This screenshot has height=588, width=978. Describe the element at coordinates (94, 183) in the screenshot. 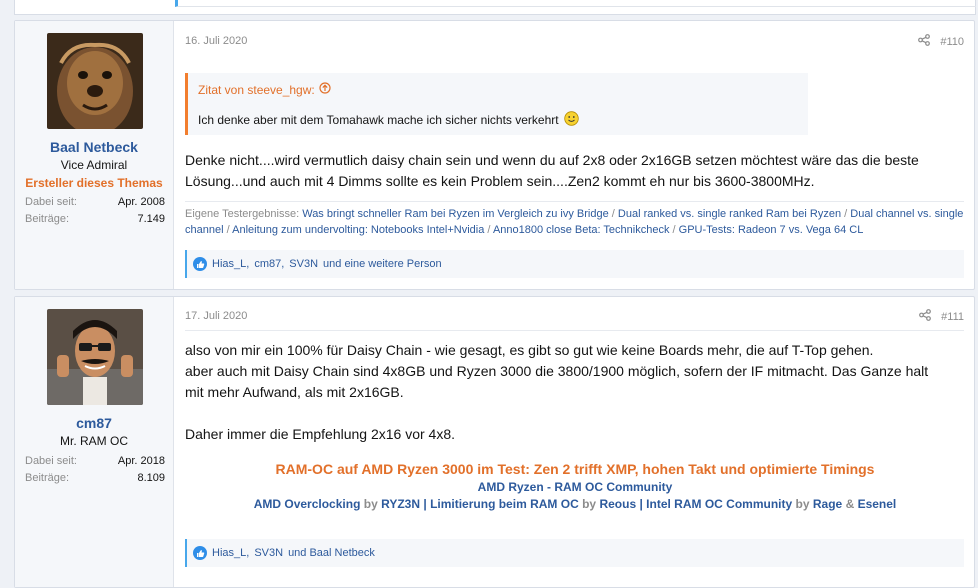

I see `thread-starter-badge: Ersteller dieses Themas` at that location.